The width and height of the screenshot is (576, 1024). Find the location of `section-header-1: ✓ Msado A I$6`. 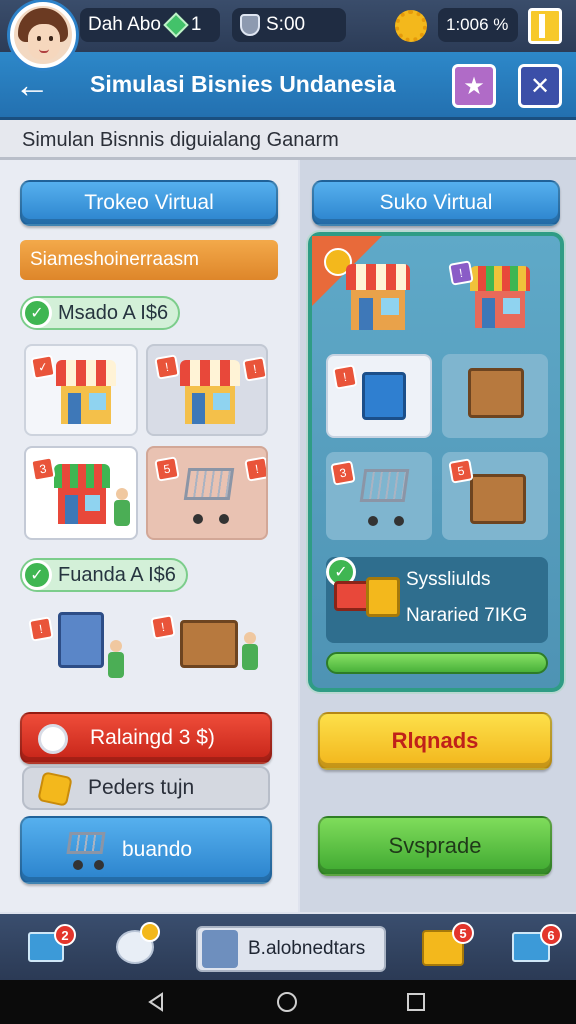

section-header-1: ✓ Msado A I$6 is located at coordinates (100, 313).